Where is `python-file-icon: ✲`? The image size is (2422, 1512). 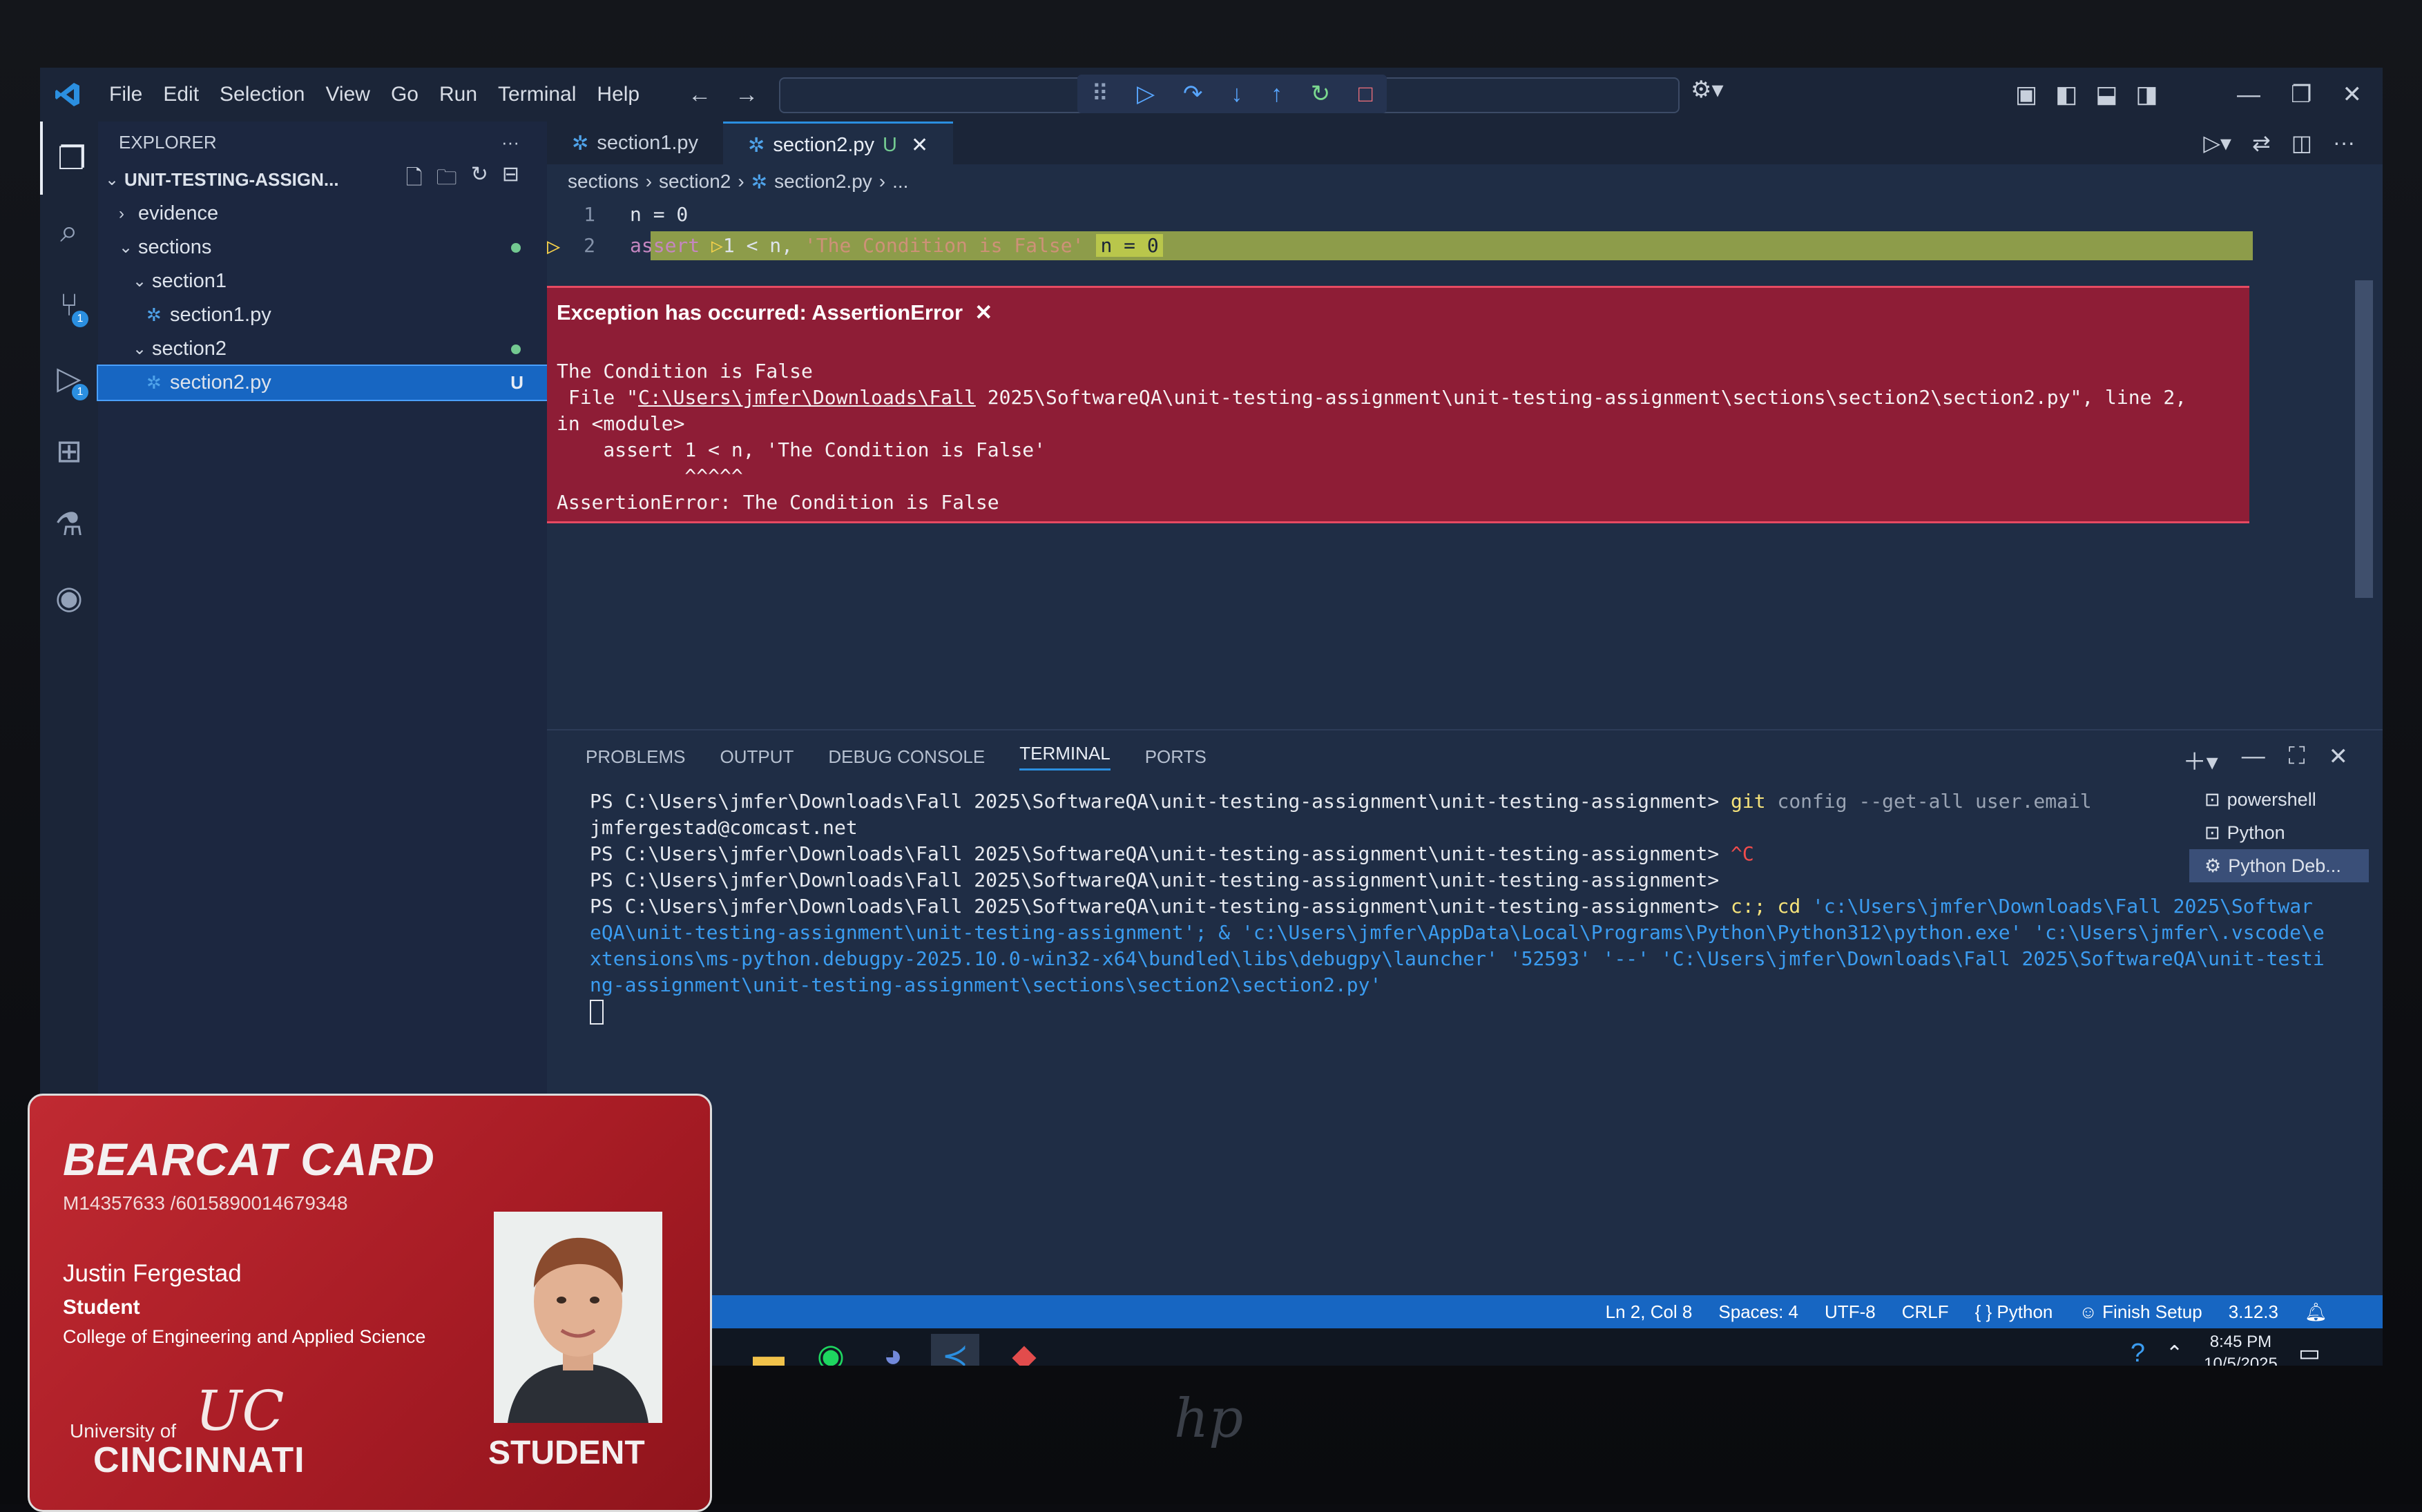 python-file-icon: ✲ is located at coordinates (757, 145).